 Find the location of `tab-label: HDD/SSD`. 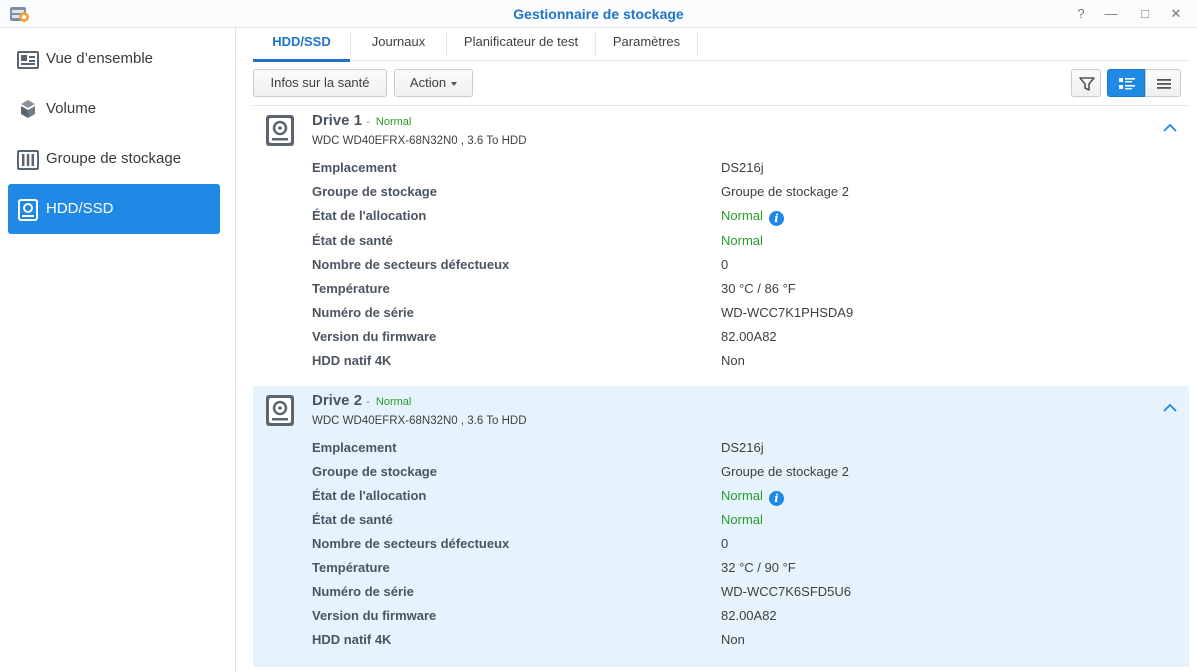

tab-label: HDD/SSD is located at coordinates (301, 41).